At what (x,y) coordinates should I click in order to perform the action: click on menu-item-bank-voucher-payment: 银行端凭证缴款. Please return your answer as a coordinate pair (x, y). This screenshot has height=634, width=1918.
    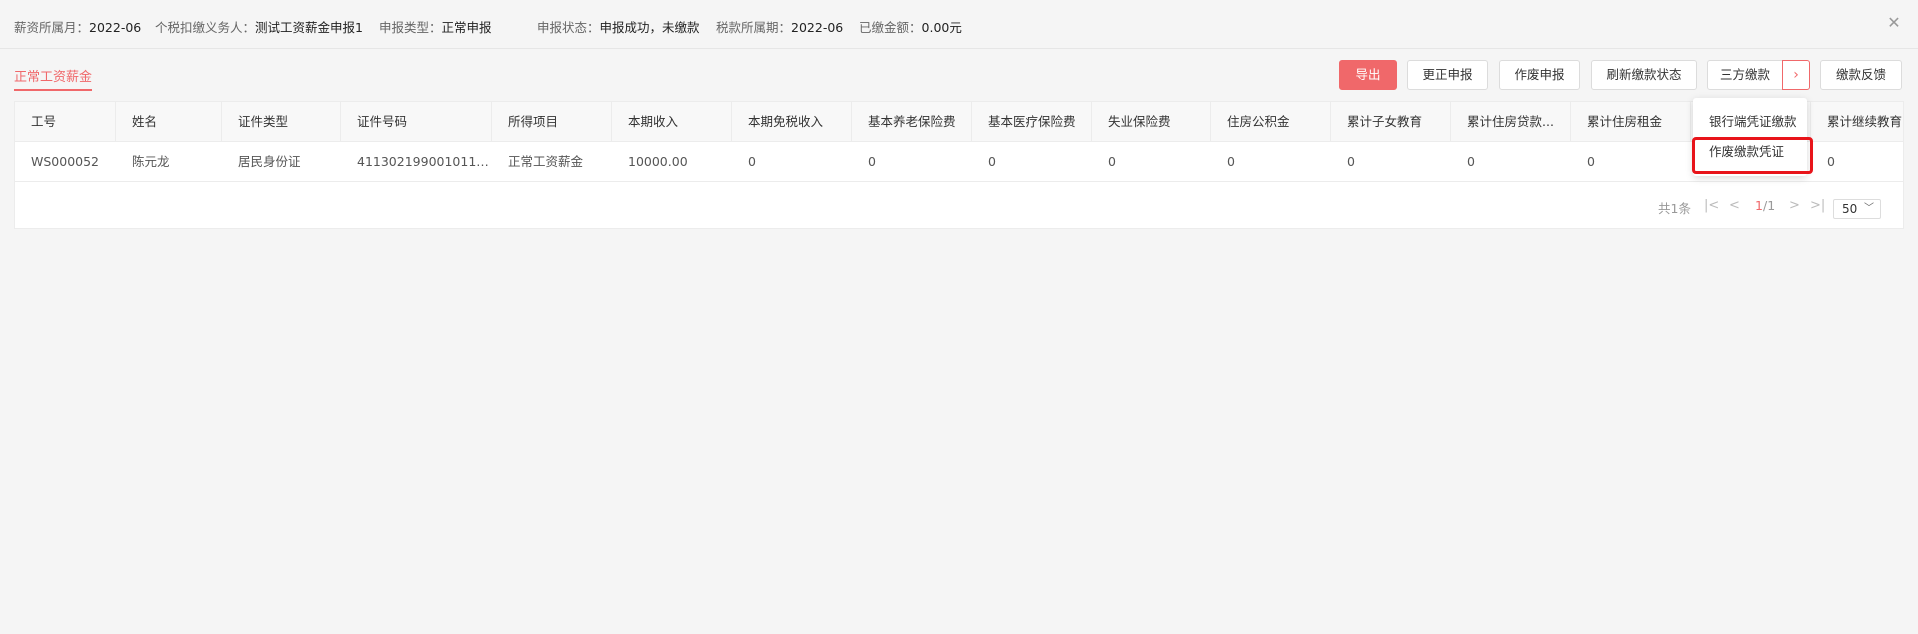
    Looking at the image, I should click on (1753, 120).